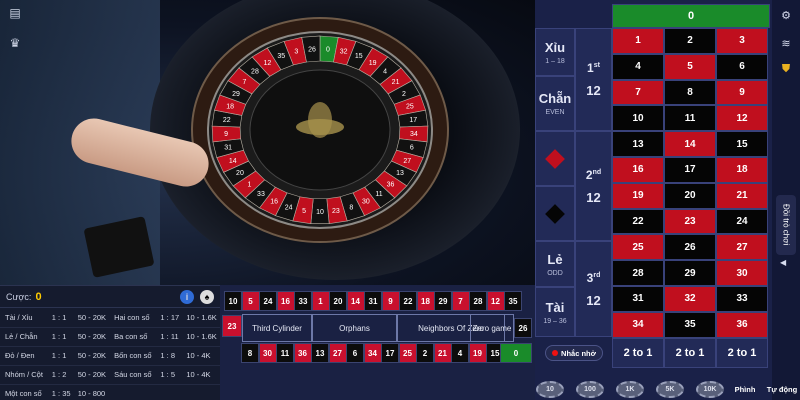 The height and width of the screenshot is (400, 800). I want to click on racetrack-number: 7, so click(460, 301).